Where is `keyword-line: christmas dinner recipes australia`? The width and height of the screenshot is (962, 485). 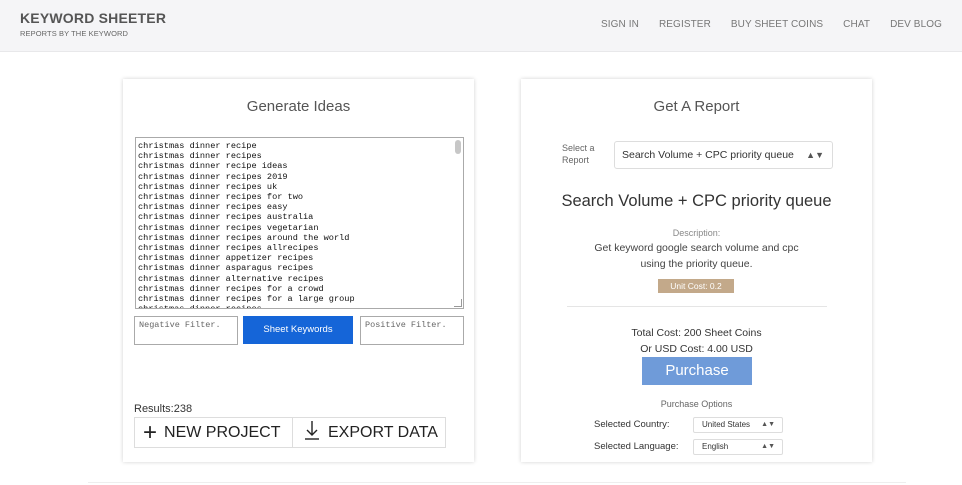
keyword-line: christmas dinner recipes australia is located at coordinates (226, 217).